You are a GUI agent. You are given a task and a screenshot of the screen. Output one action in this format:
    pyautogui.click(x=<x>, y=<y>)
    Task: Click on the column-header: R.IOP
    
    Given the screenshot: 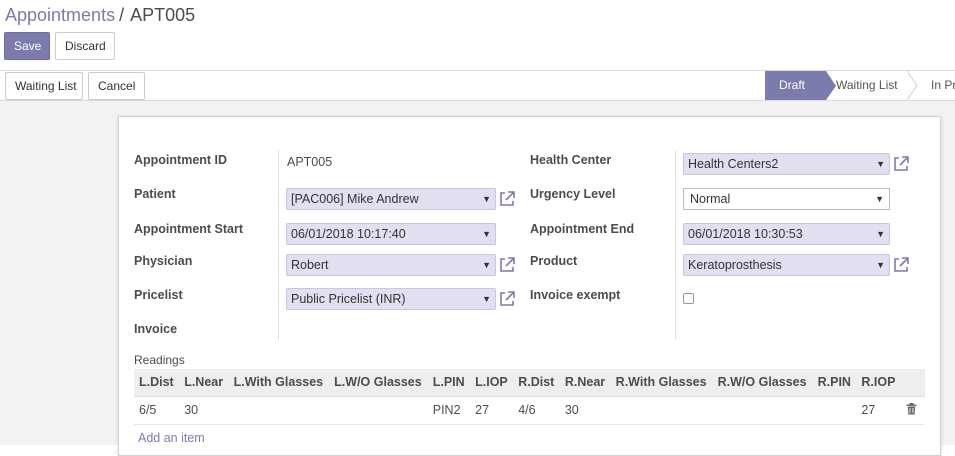 What is the action you would take?
    pyautogui.click(x=878, y=383)
    